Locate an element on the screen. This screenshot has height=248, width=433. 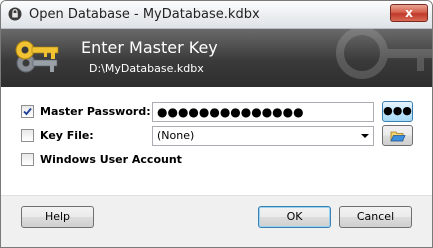
master-password-checkbox is located at coordinates (27, 111).